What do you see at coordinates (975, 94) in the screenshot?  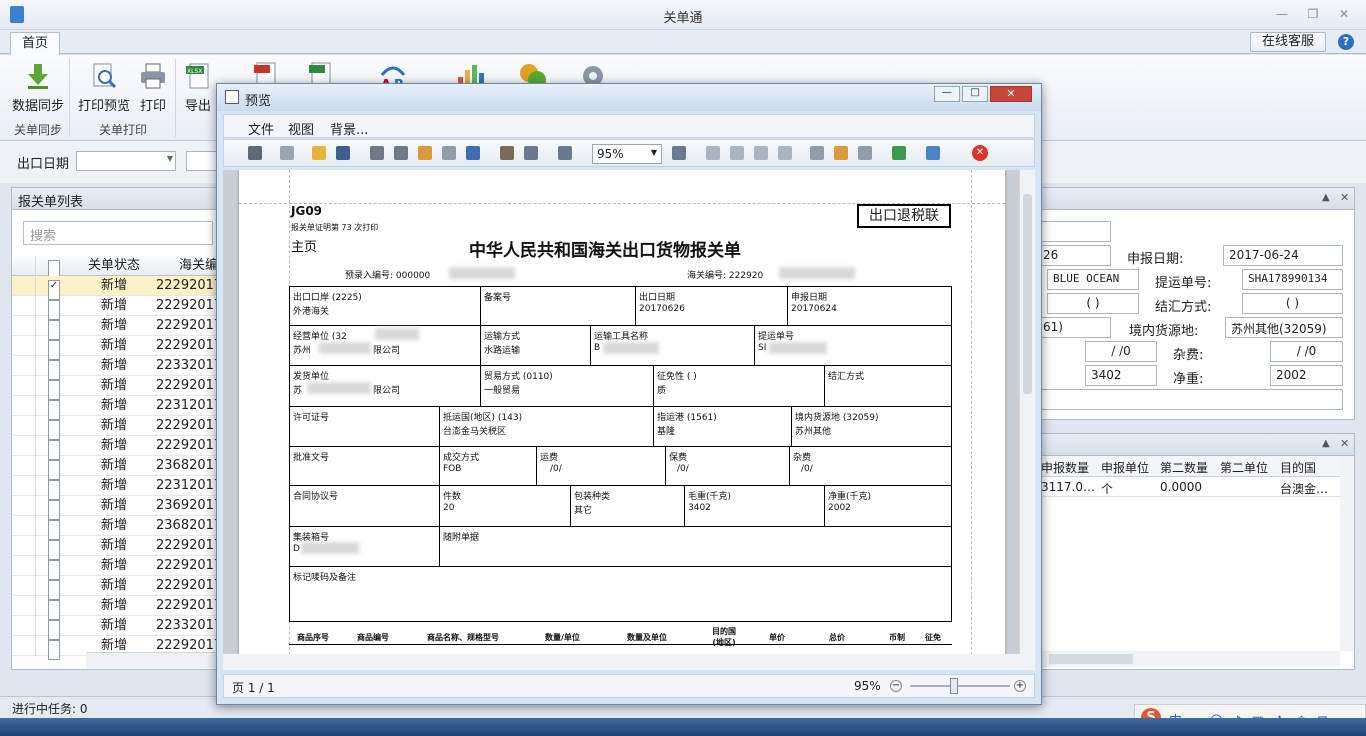 I see `maximize-button: □` at bounding box center [975, 94].